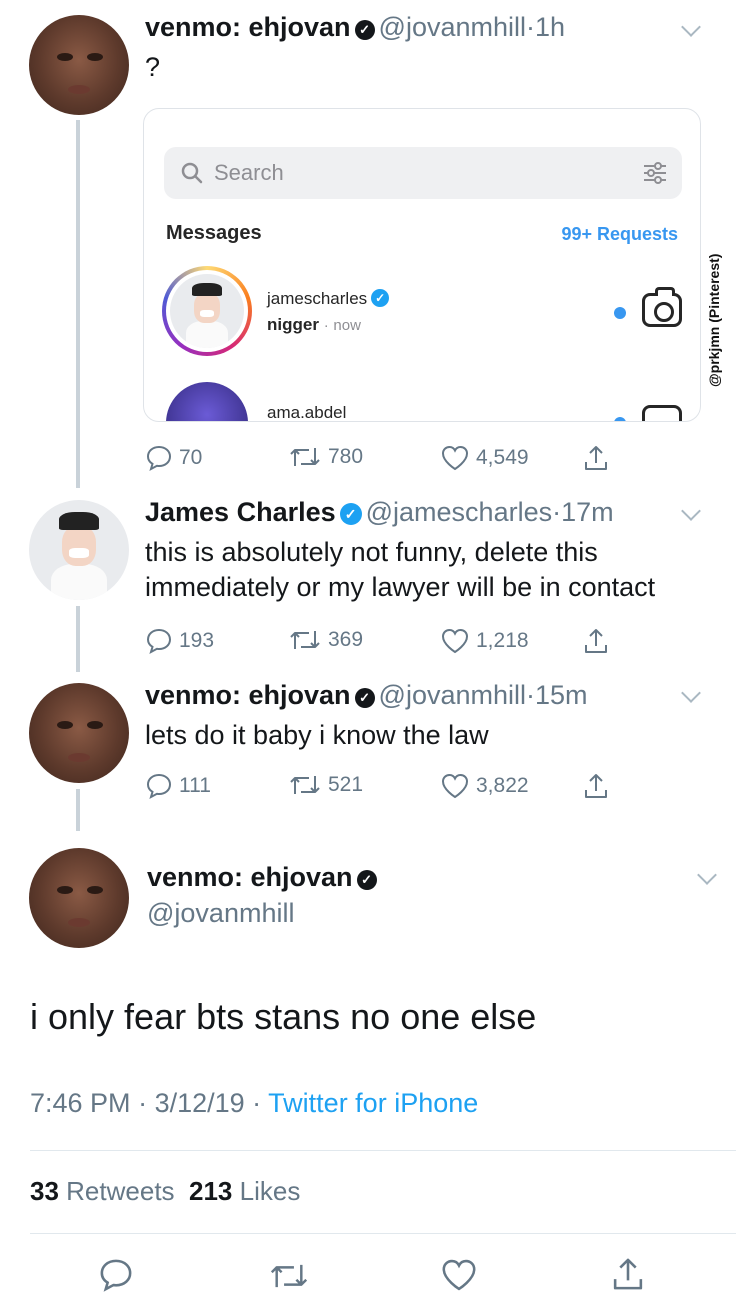 The image size is (736, 1308). What do you see at coordinates (619, 234) in the screenshot?
I see `requests-link: 99+ Requests` at bounding box center [619, 234].